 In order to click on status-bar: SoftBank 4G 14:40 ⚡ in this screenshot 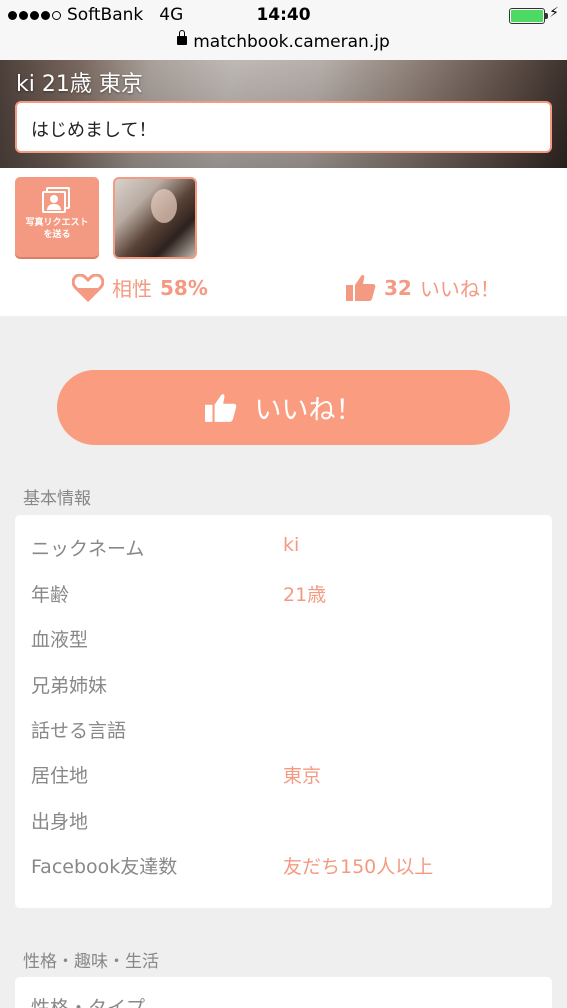, I will do `click(283, 16)`.